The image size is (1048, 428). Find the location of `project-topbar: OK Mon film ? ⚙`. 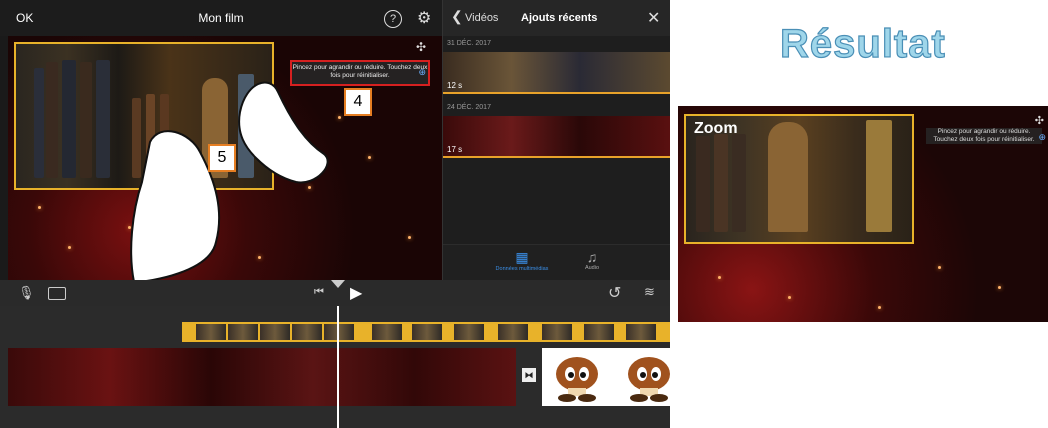

project-topbar: OK Mon film ? ⚙ is located at coordinates (221, 18).